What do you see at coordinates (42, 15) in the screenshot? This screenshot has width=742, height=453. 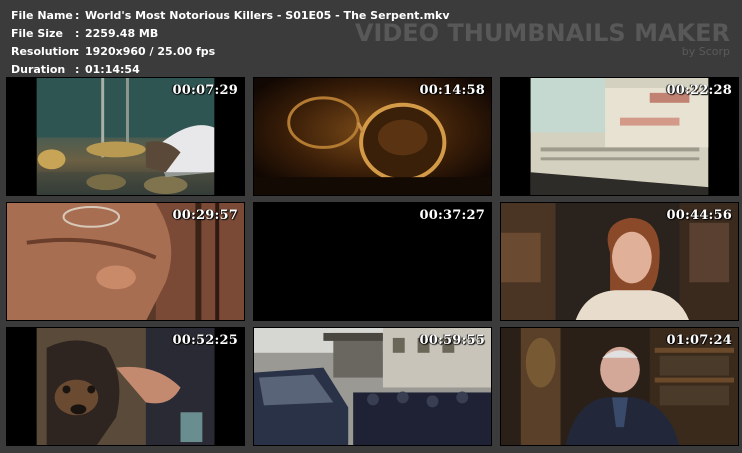 I see `info-label: File Name` at bounding box center [42, 15].